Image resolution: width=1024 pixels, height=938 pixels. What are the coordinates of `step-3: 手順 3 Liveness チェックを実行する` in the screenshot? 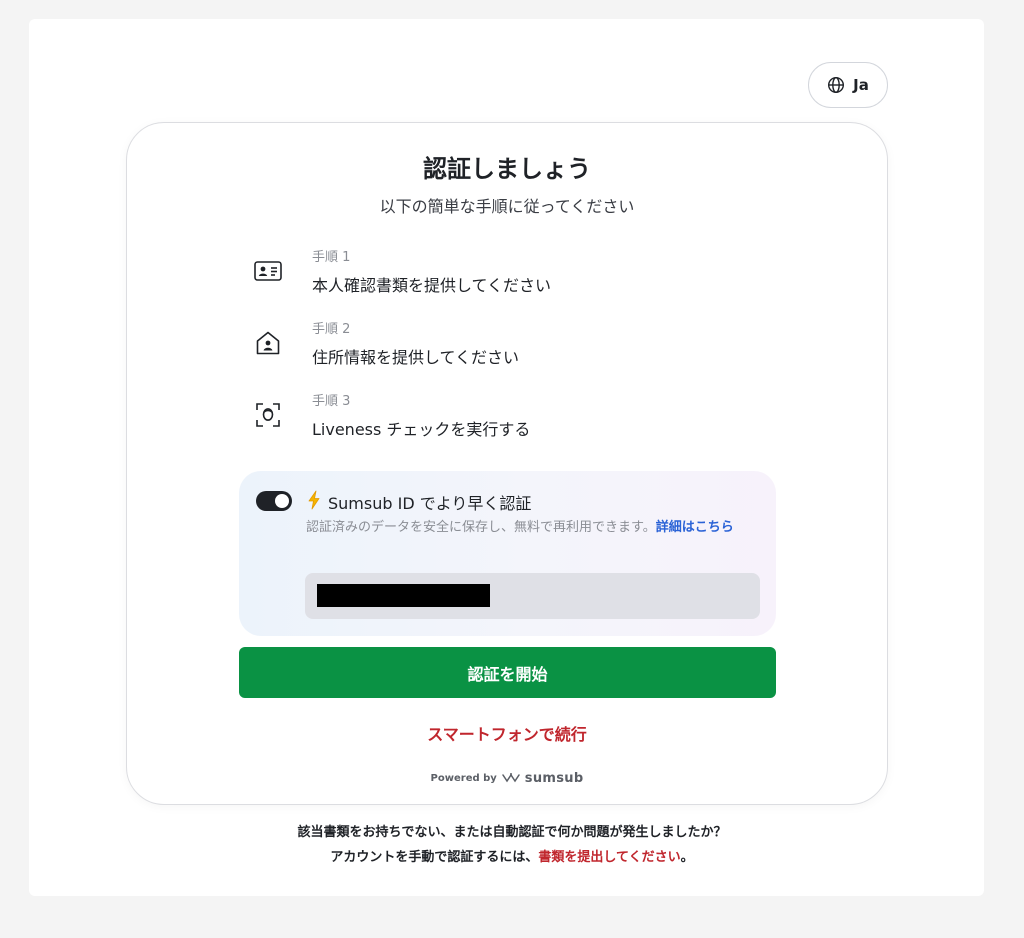 It's located at (461, 416).